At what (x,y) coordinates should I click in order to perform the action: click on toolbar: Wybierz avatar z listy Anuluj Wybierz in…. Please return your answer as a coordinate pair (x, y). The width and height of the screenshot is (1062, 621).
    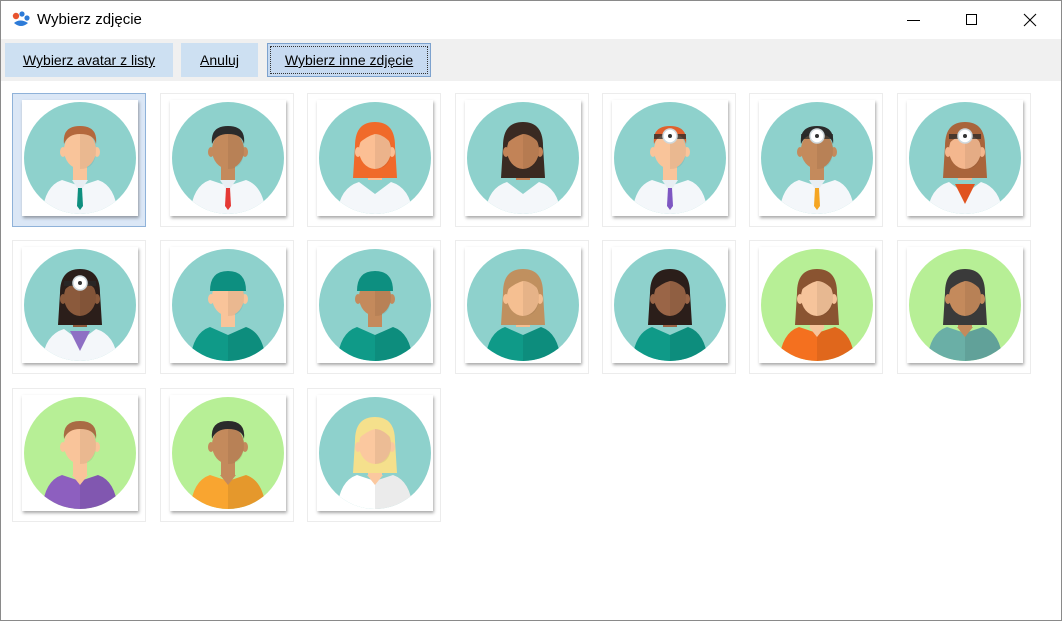
    Looking at the image, I should click on (531, 60).